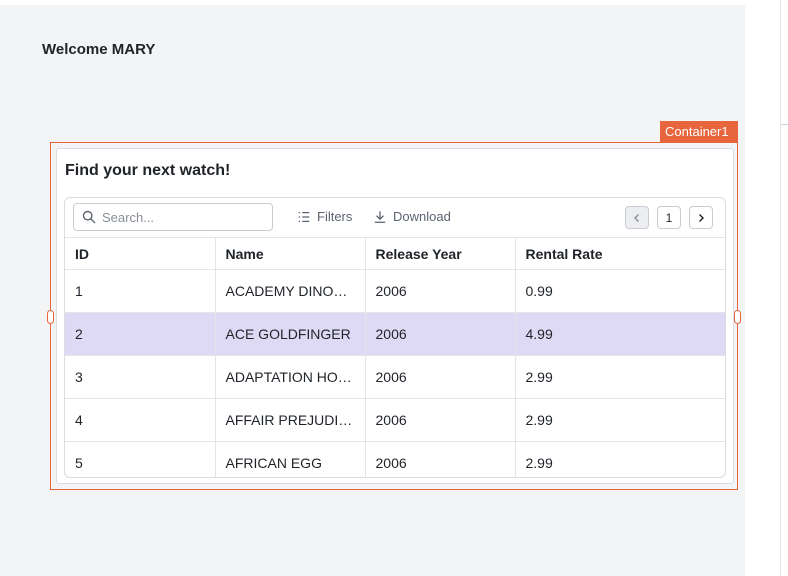  I want to click on search-input, so click(182, 217).